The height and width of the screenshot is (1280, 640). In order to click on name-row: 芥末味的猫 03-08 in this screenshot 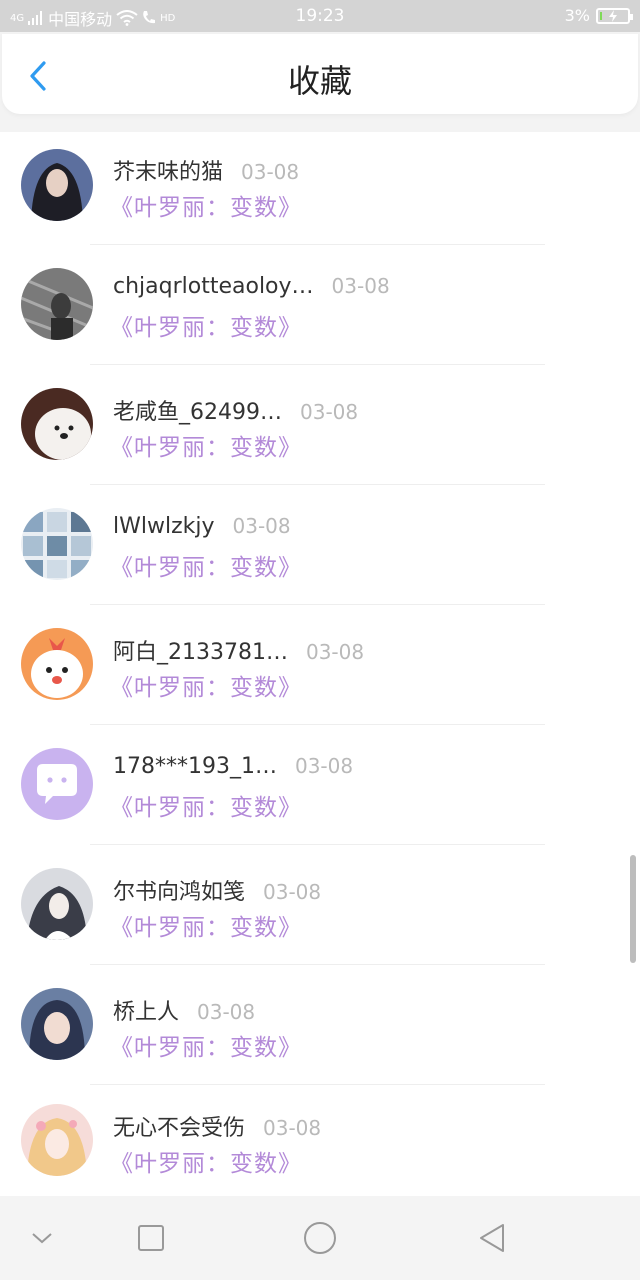, I will do `click(206, 170)`.